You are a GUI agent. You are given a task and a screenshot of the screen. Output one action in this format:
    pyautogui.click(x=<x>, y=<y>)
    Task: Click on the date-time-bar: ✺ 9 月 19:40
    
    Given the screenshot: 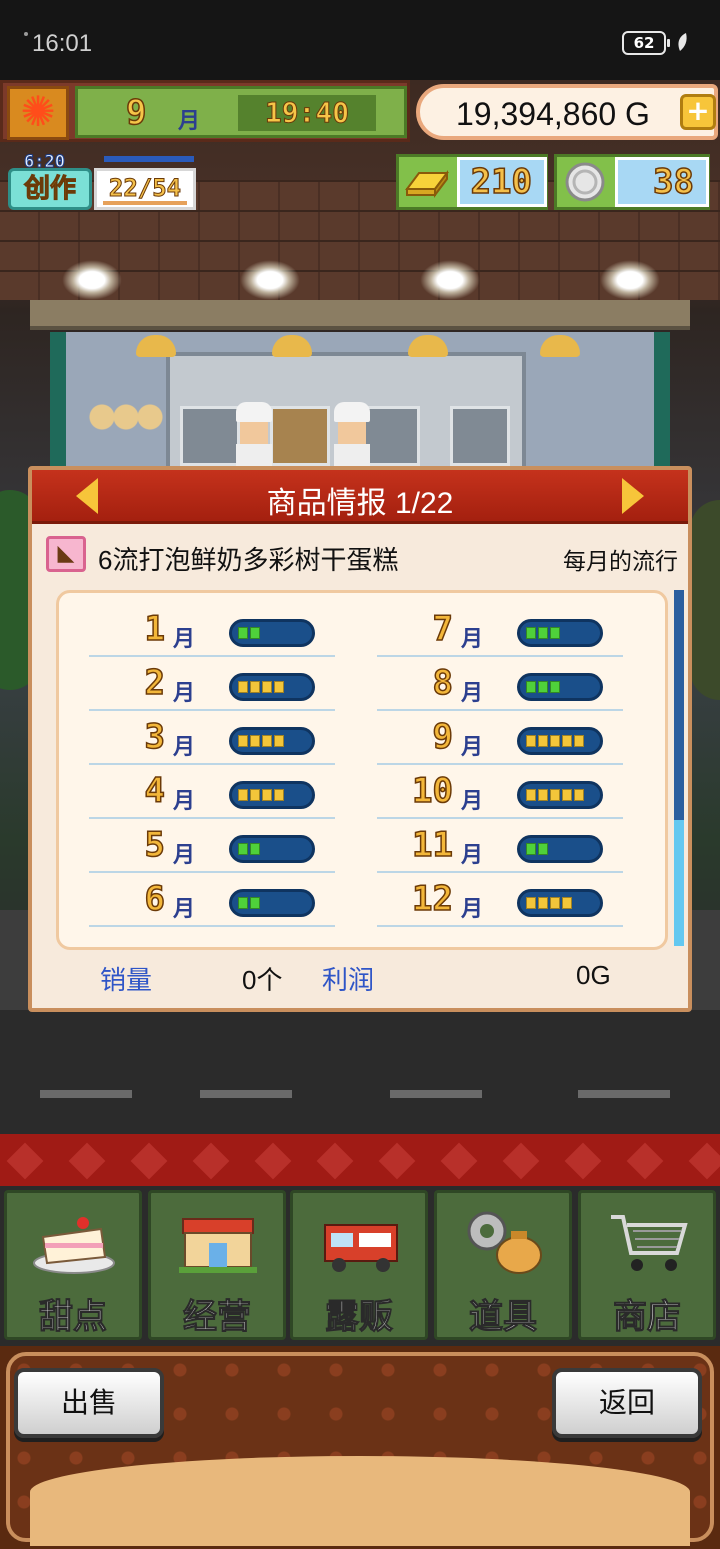 What is the action you would take?
    pyautogui.click(x=205, y=111)
    